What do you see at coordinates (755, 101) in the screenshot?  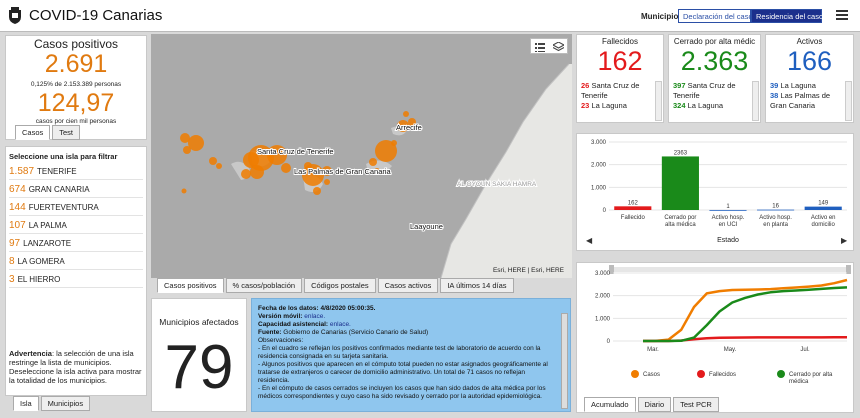 I see `cerrados-scrollbar` at bounding box center [755, 101].